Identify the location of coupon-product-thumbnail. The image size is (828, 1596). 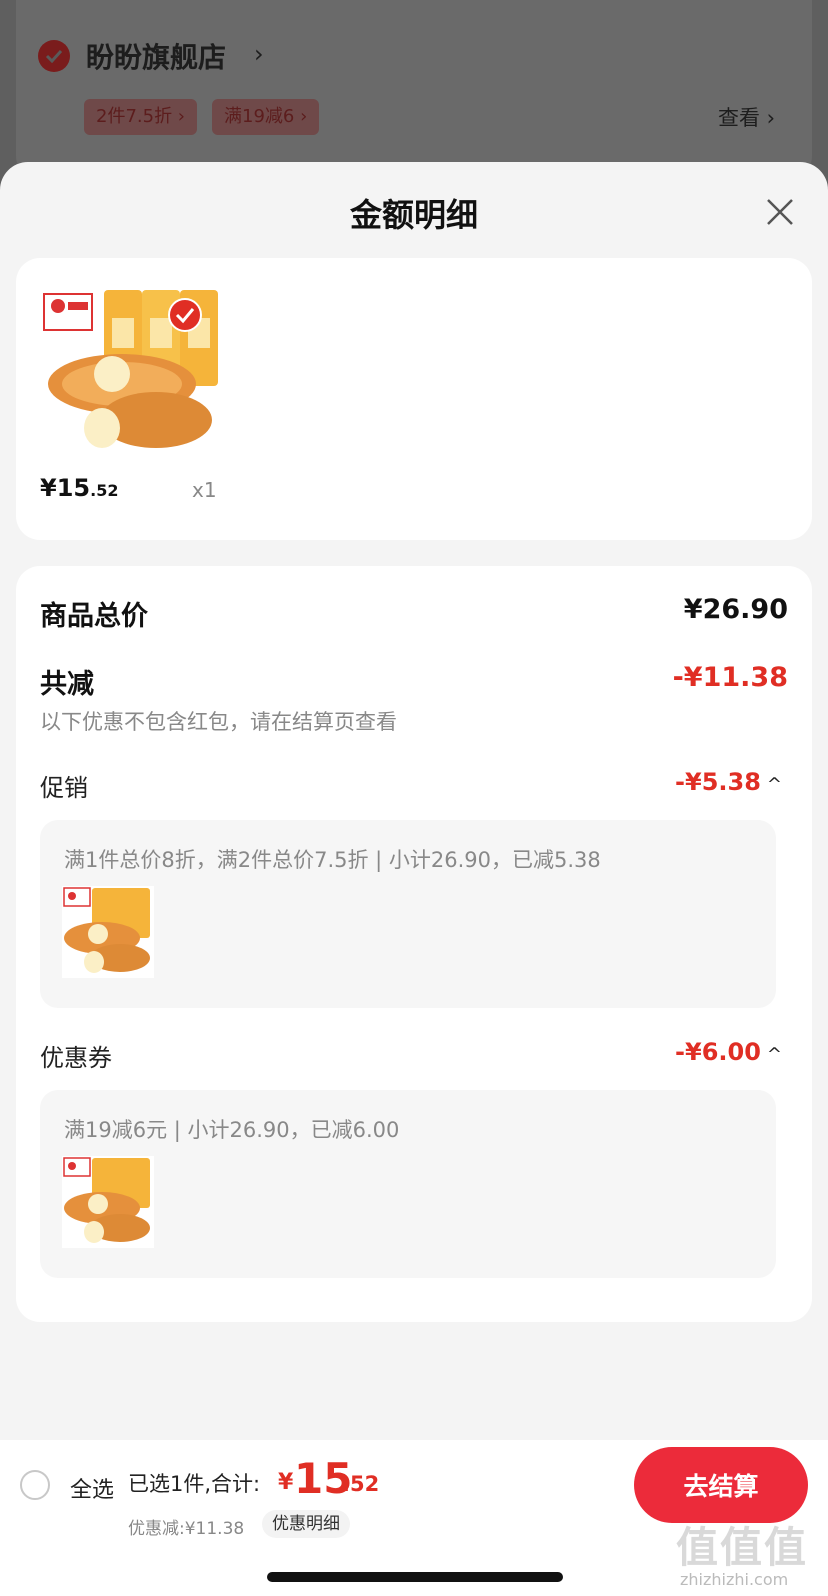
(108, 1202).